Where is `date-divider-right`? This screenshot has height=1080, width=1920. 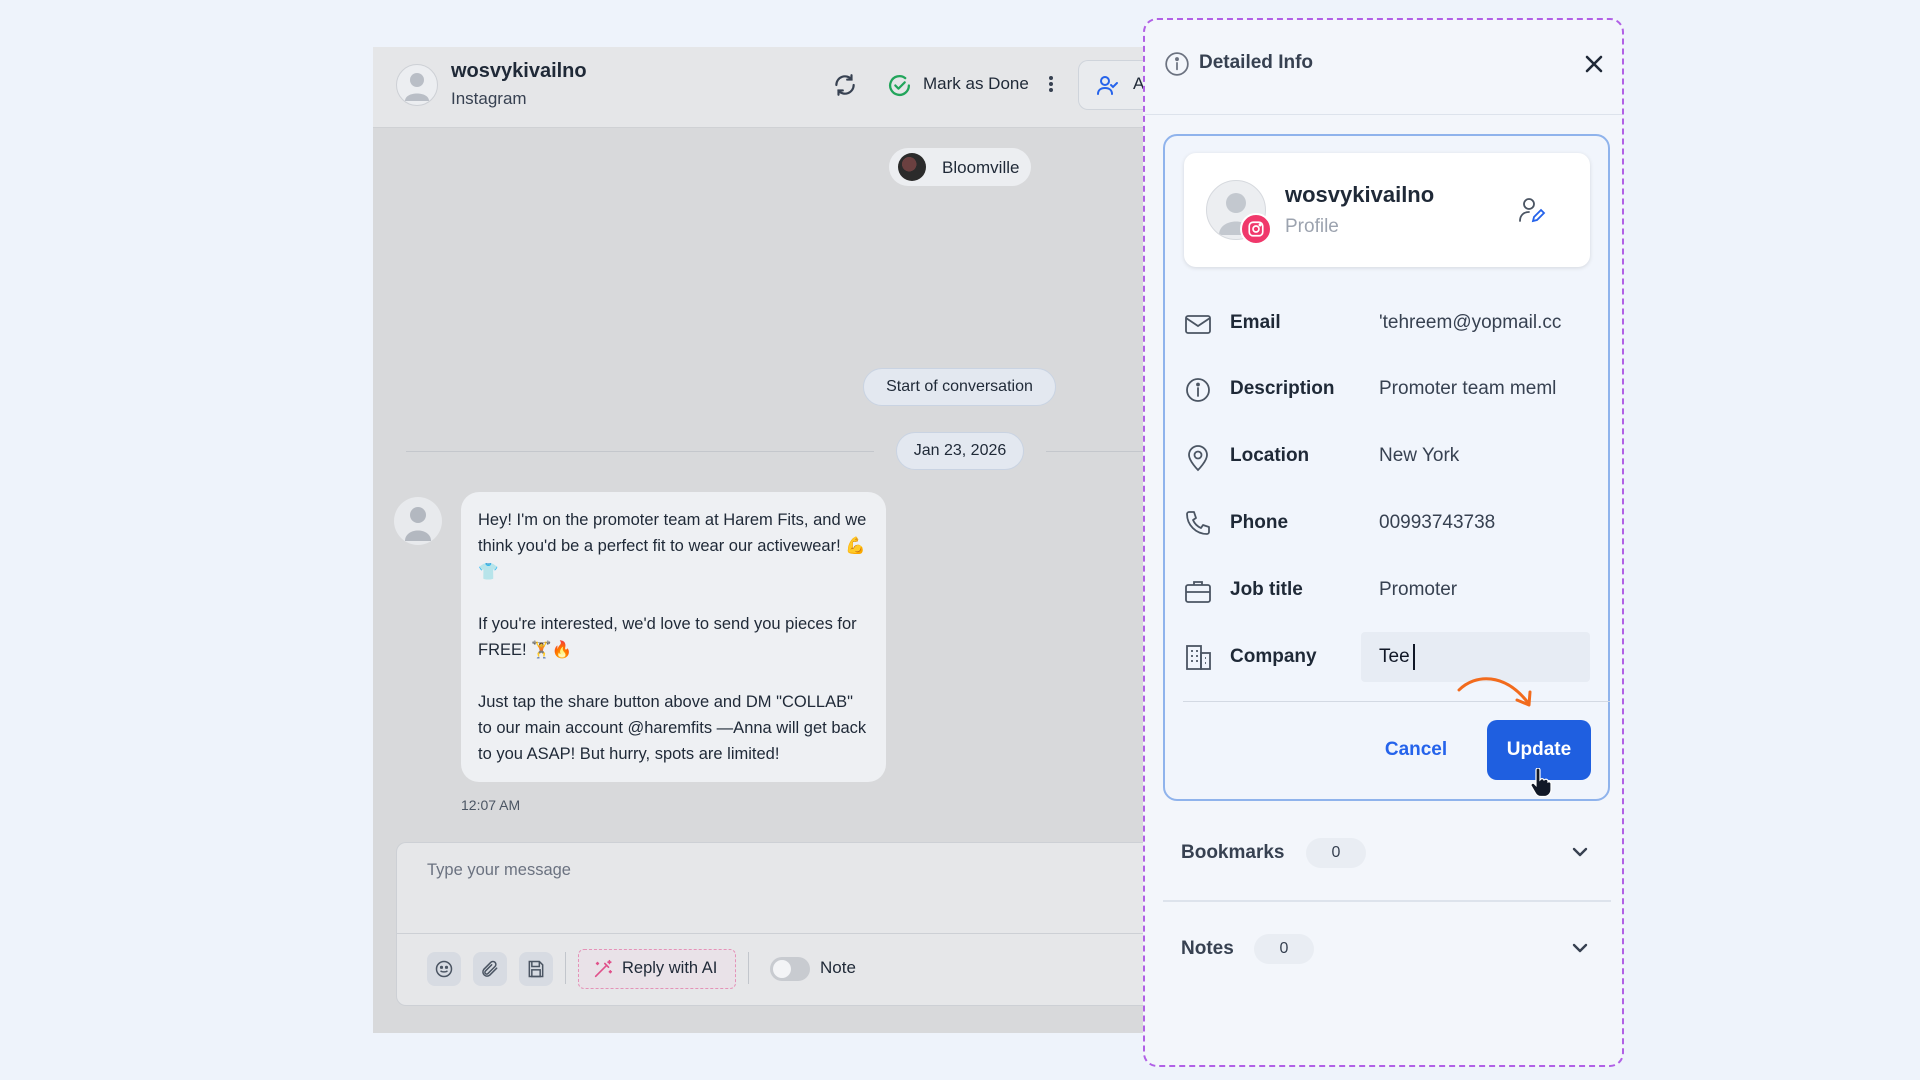 date-divider-right is located at coordinates (1099, 451).